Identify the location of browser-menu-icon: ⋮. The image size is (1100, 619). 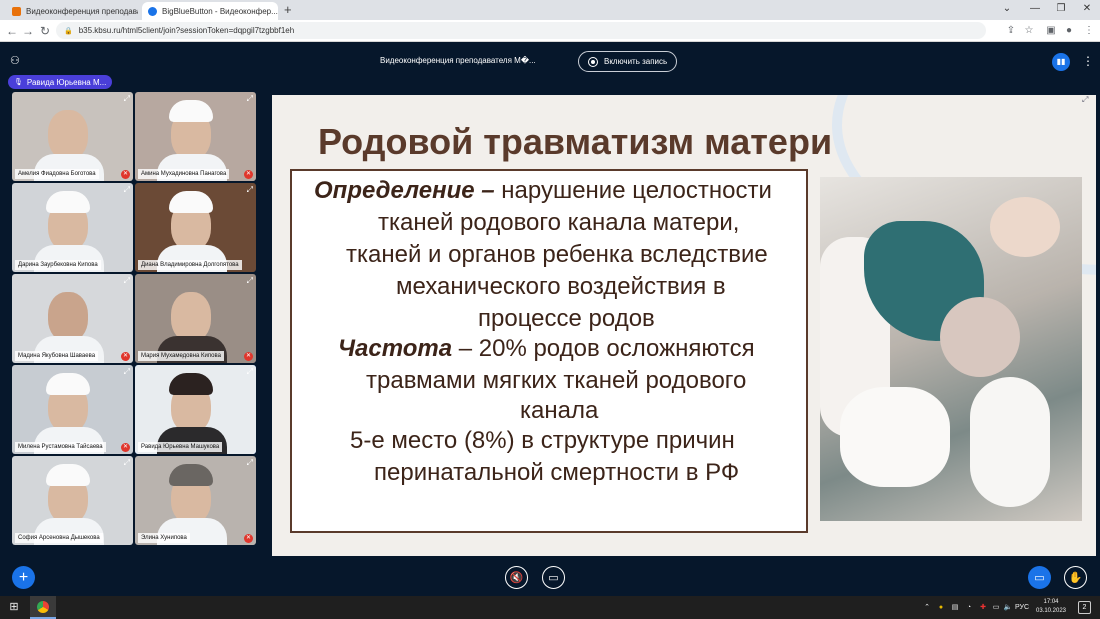
(1089, 31).